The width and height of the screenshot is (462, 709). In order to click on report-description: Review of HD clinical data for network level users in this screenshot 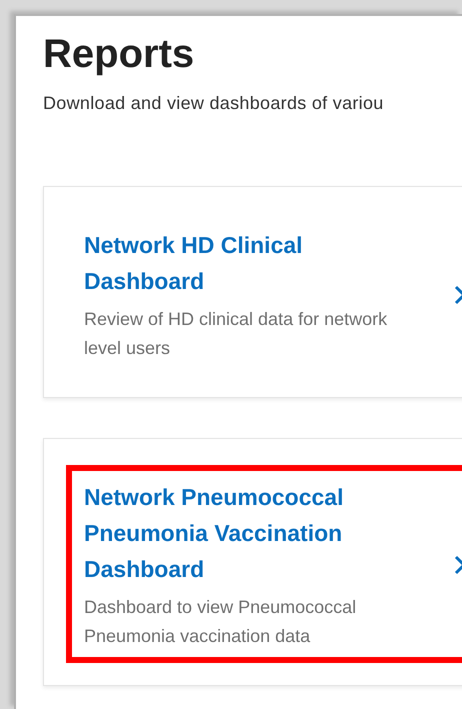, I will do `click(236, 334)`.